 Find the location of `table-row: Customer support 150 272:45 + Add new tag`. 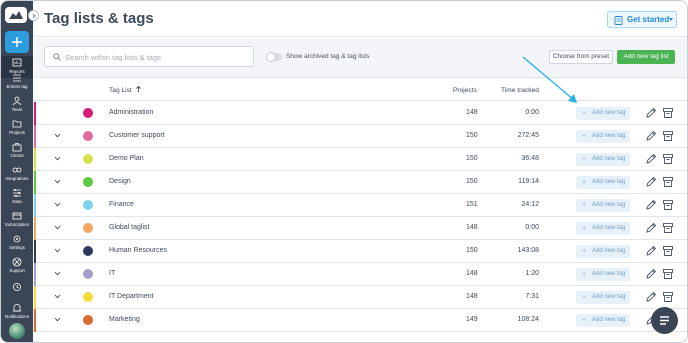

table-row: Customer support 150 272:45 + Add new tag is located at coordinates (360, 136).